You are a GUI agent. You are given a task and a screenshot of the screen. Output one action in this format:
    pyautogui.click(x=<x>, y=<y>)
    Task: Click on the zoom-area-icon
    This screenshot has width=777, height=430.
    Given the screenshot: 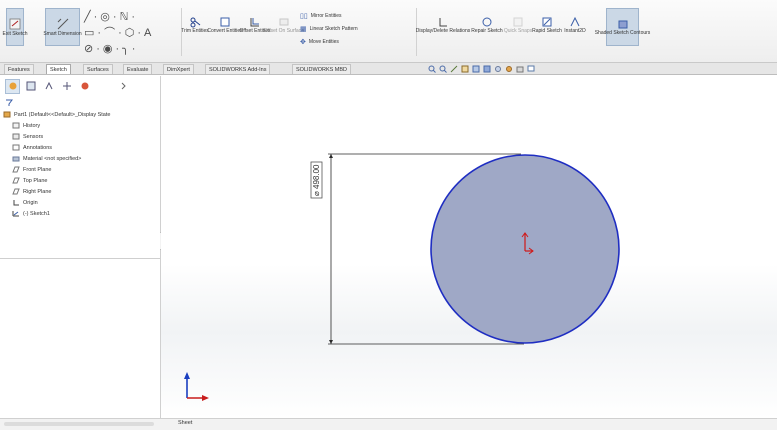 What is the action you would take?
    pyautogui.click(x=443, y=69)
    